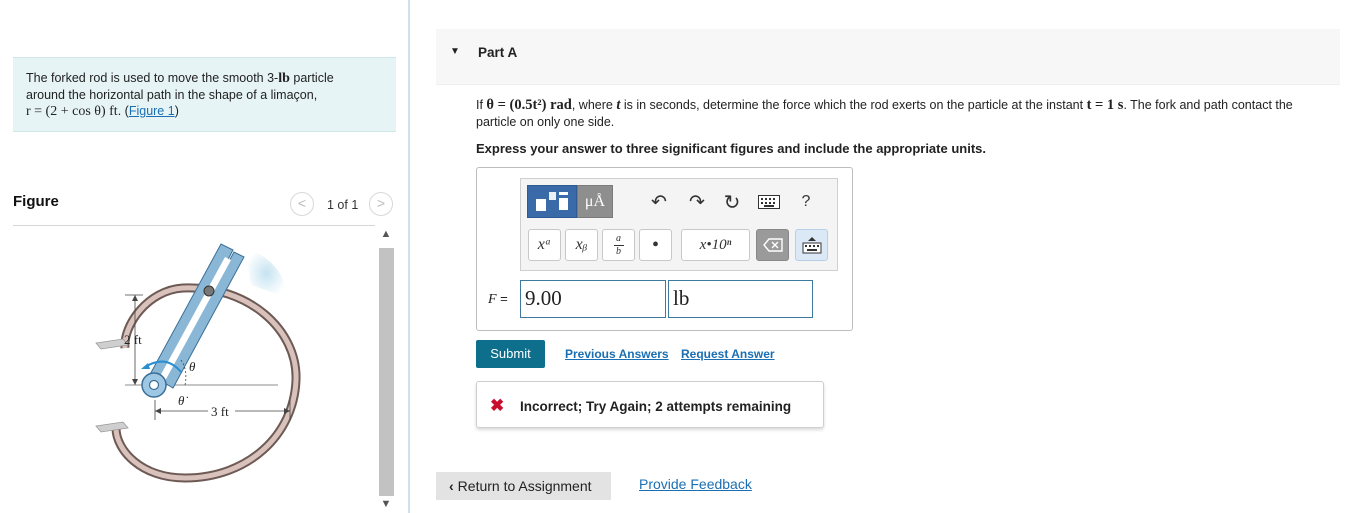 This screenshot has width=1355, height=513. What do you see at coordinates (194, 225) in the screenshot?
I see `figure-divider` at bounding box center [194, 225].